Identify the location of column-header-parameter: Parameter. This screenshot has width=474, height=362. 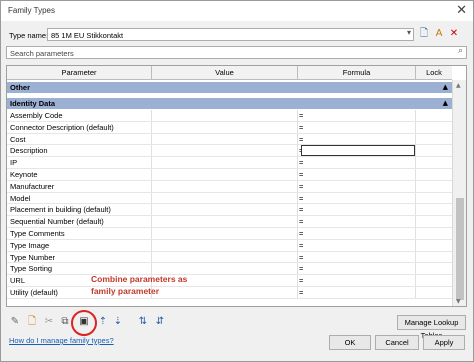
(79, 73).